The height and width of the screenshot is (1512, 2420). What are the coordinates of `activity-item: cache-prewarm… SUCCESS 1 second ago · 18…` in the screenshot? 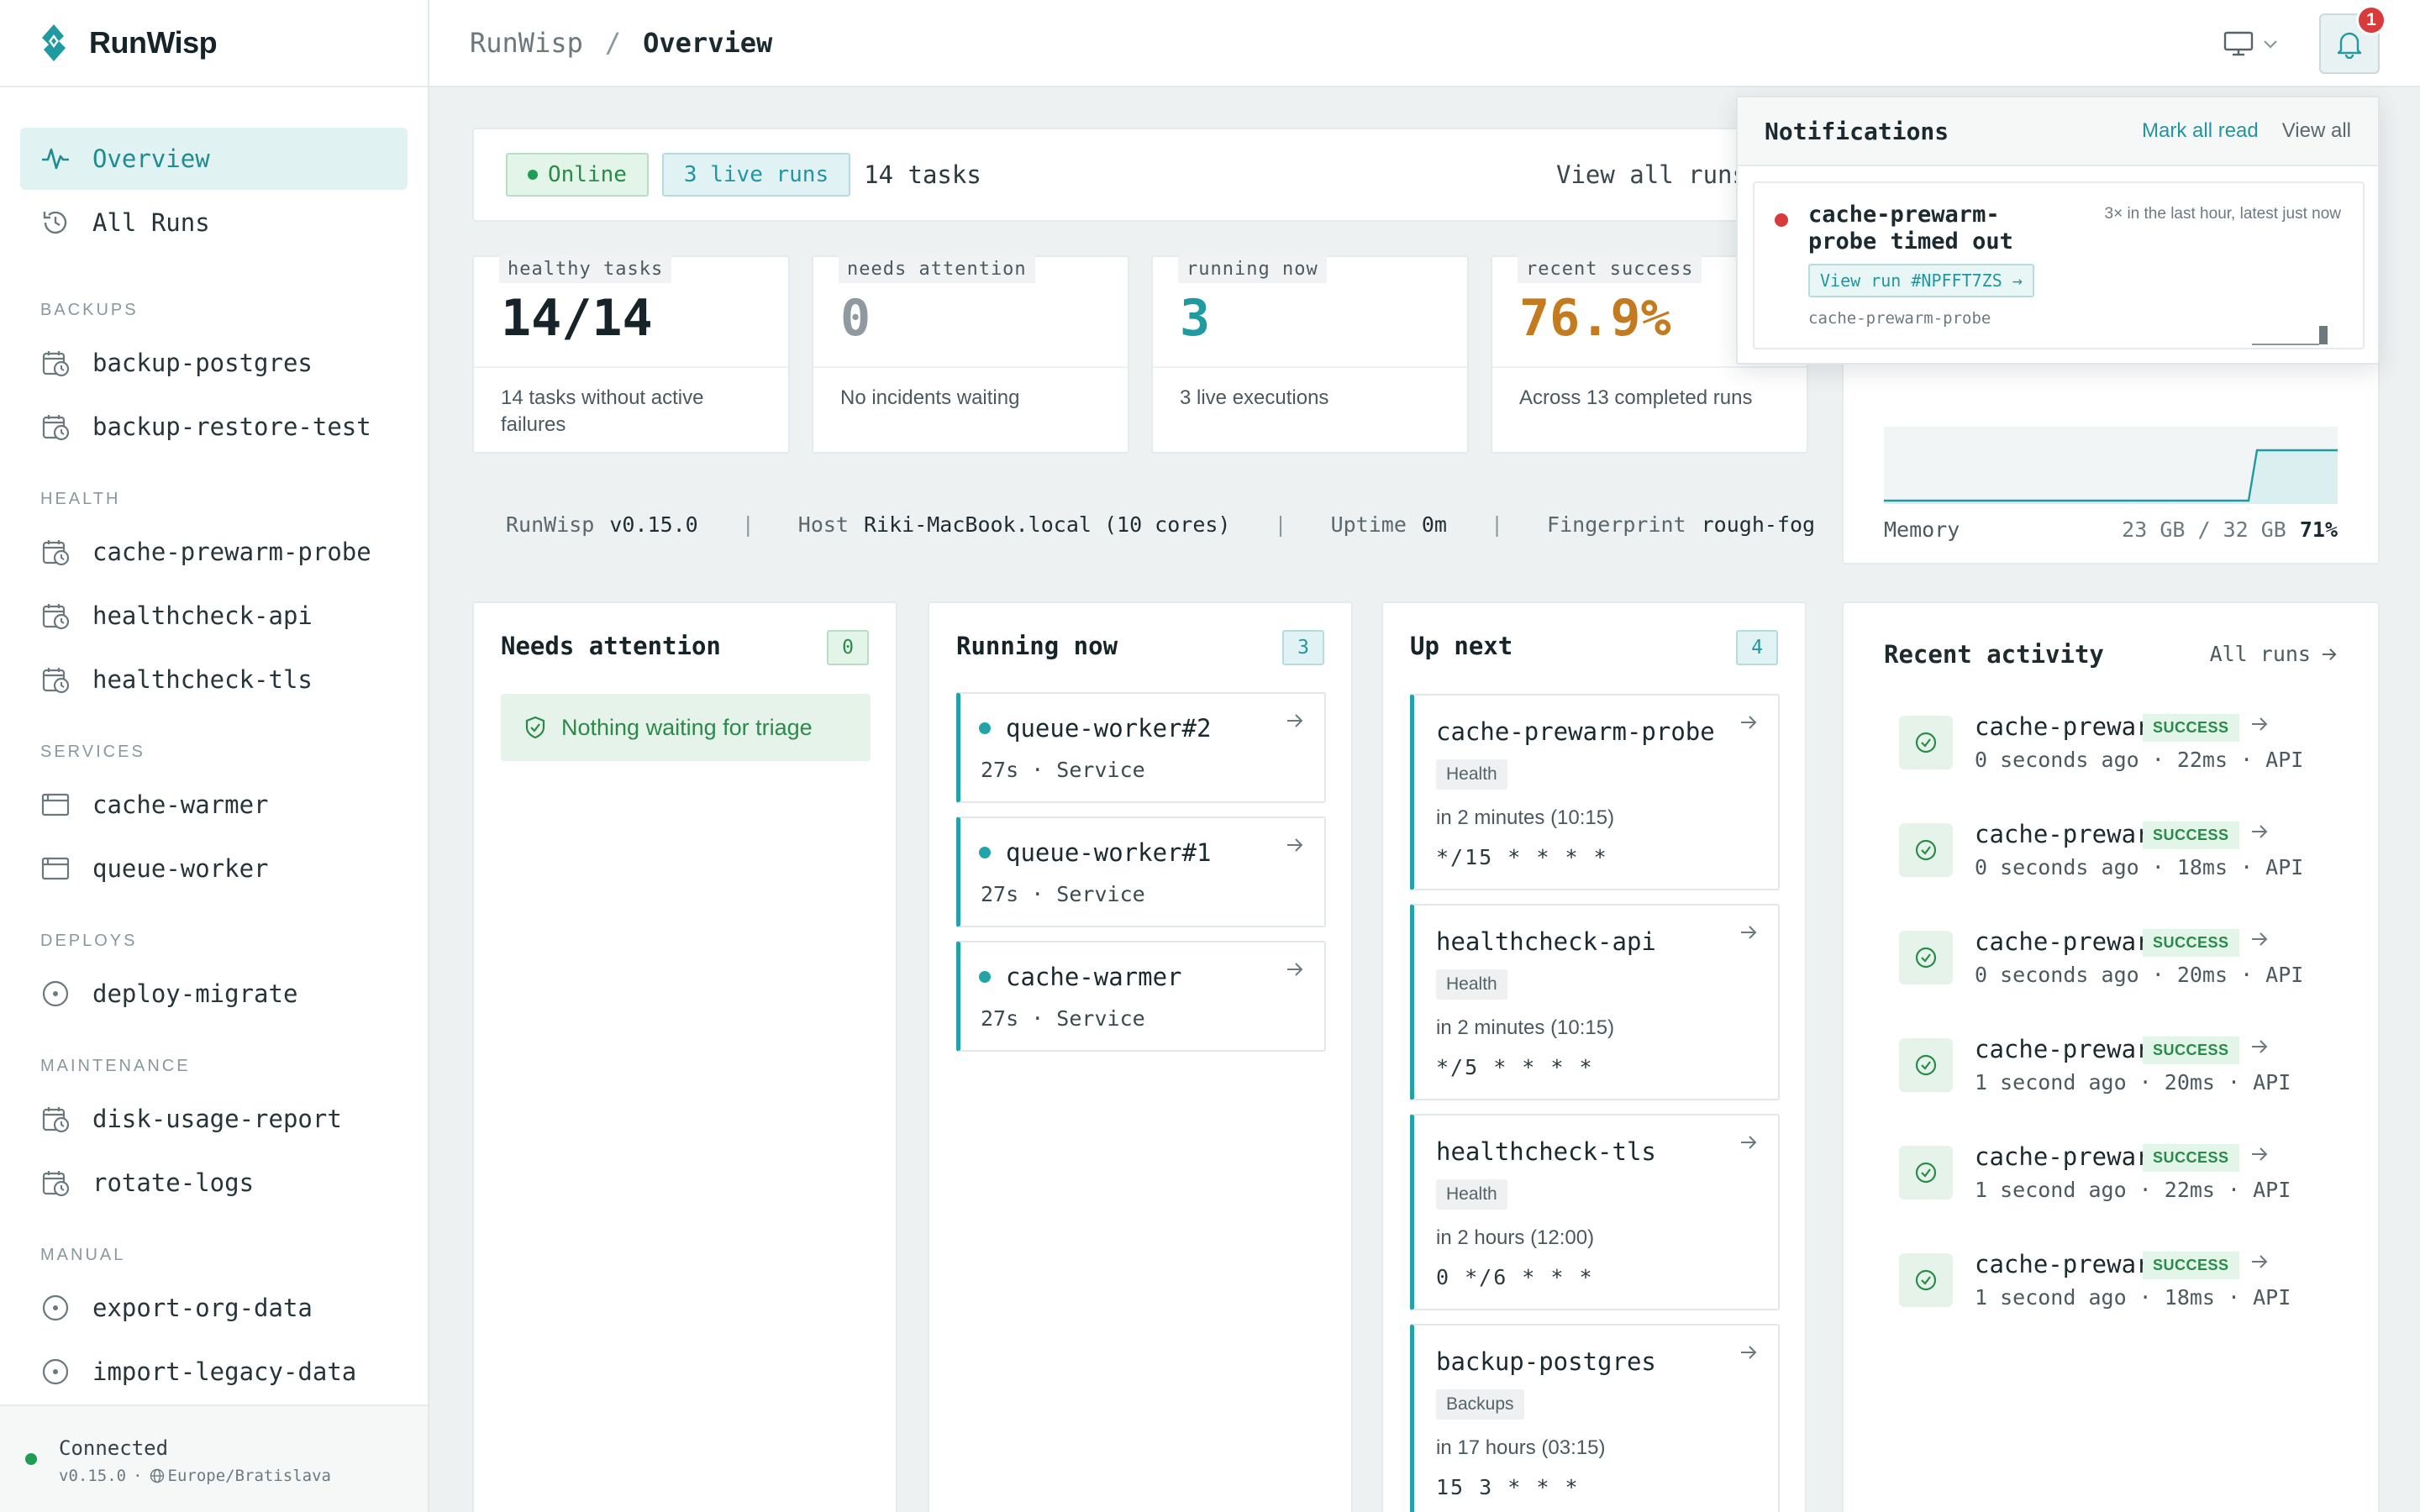 It's located at (2117, 1292).